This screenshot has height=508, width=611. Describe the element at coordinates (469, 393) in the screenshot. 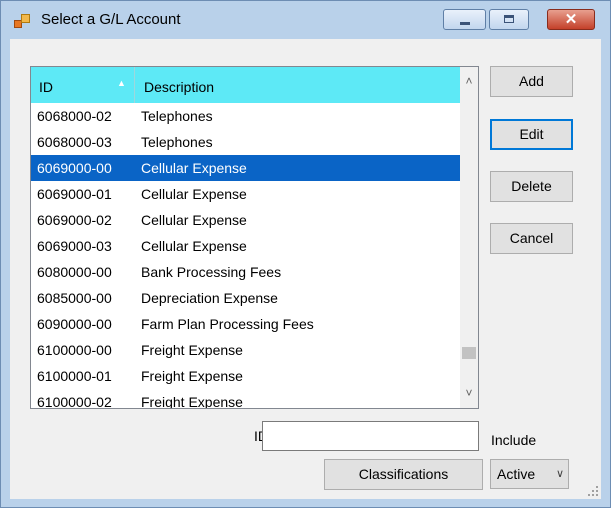

I see `scroll-down-icon: ˅` at that location.